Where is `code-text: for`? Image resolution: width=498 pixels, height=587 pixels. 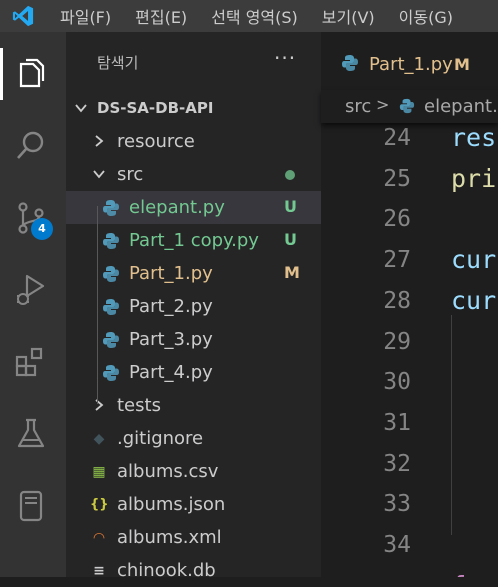
code-text: for is located at coordinates (473, 574).